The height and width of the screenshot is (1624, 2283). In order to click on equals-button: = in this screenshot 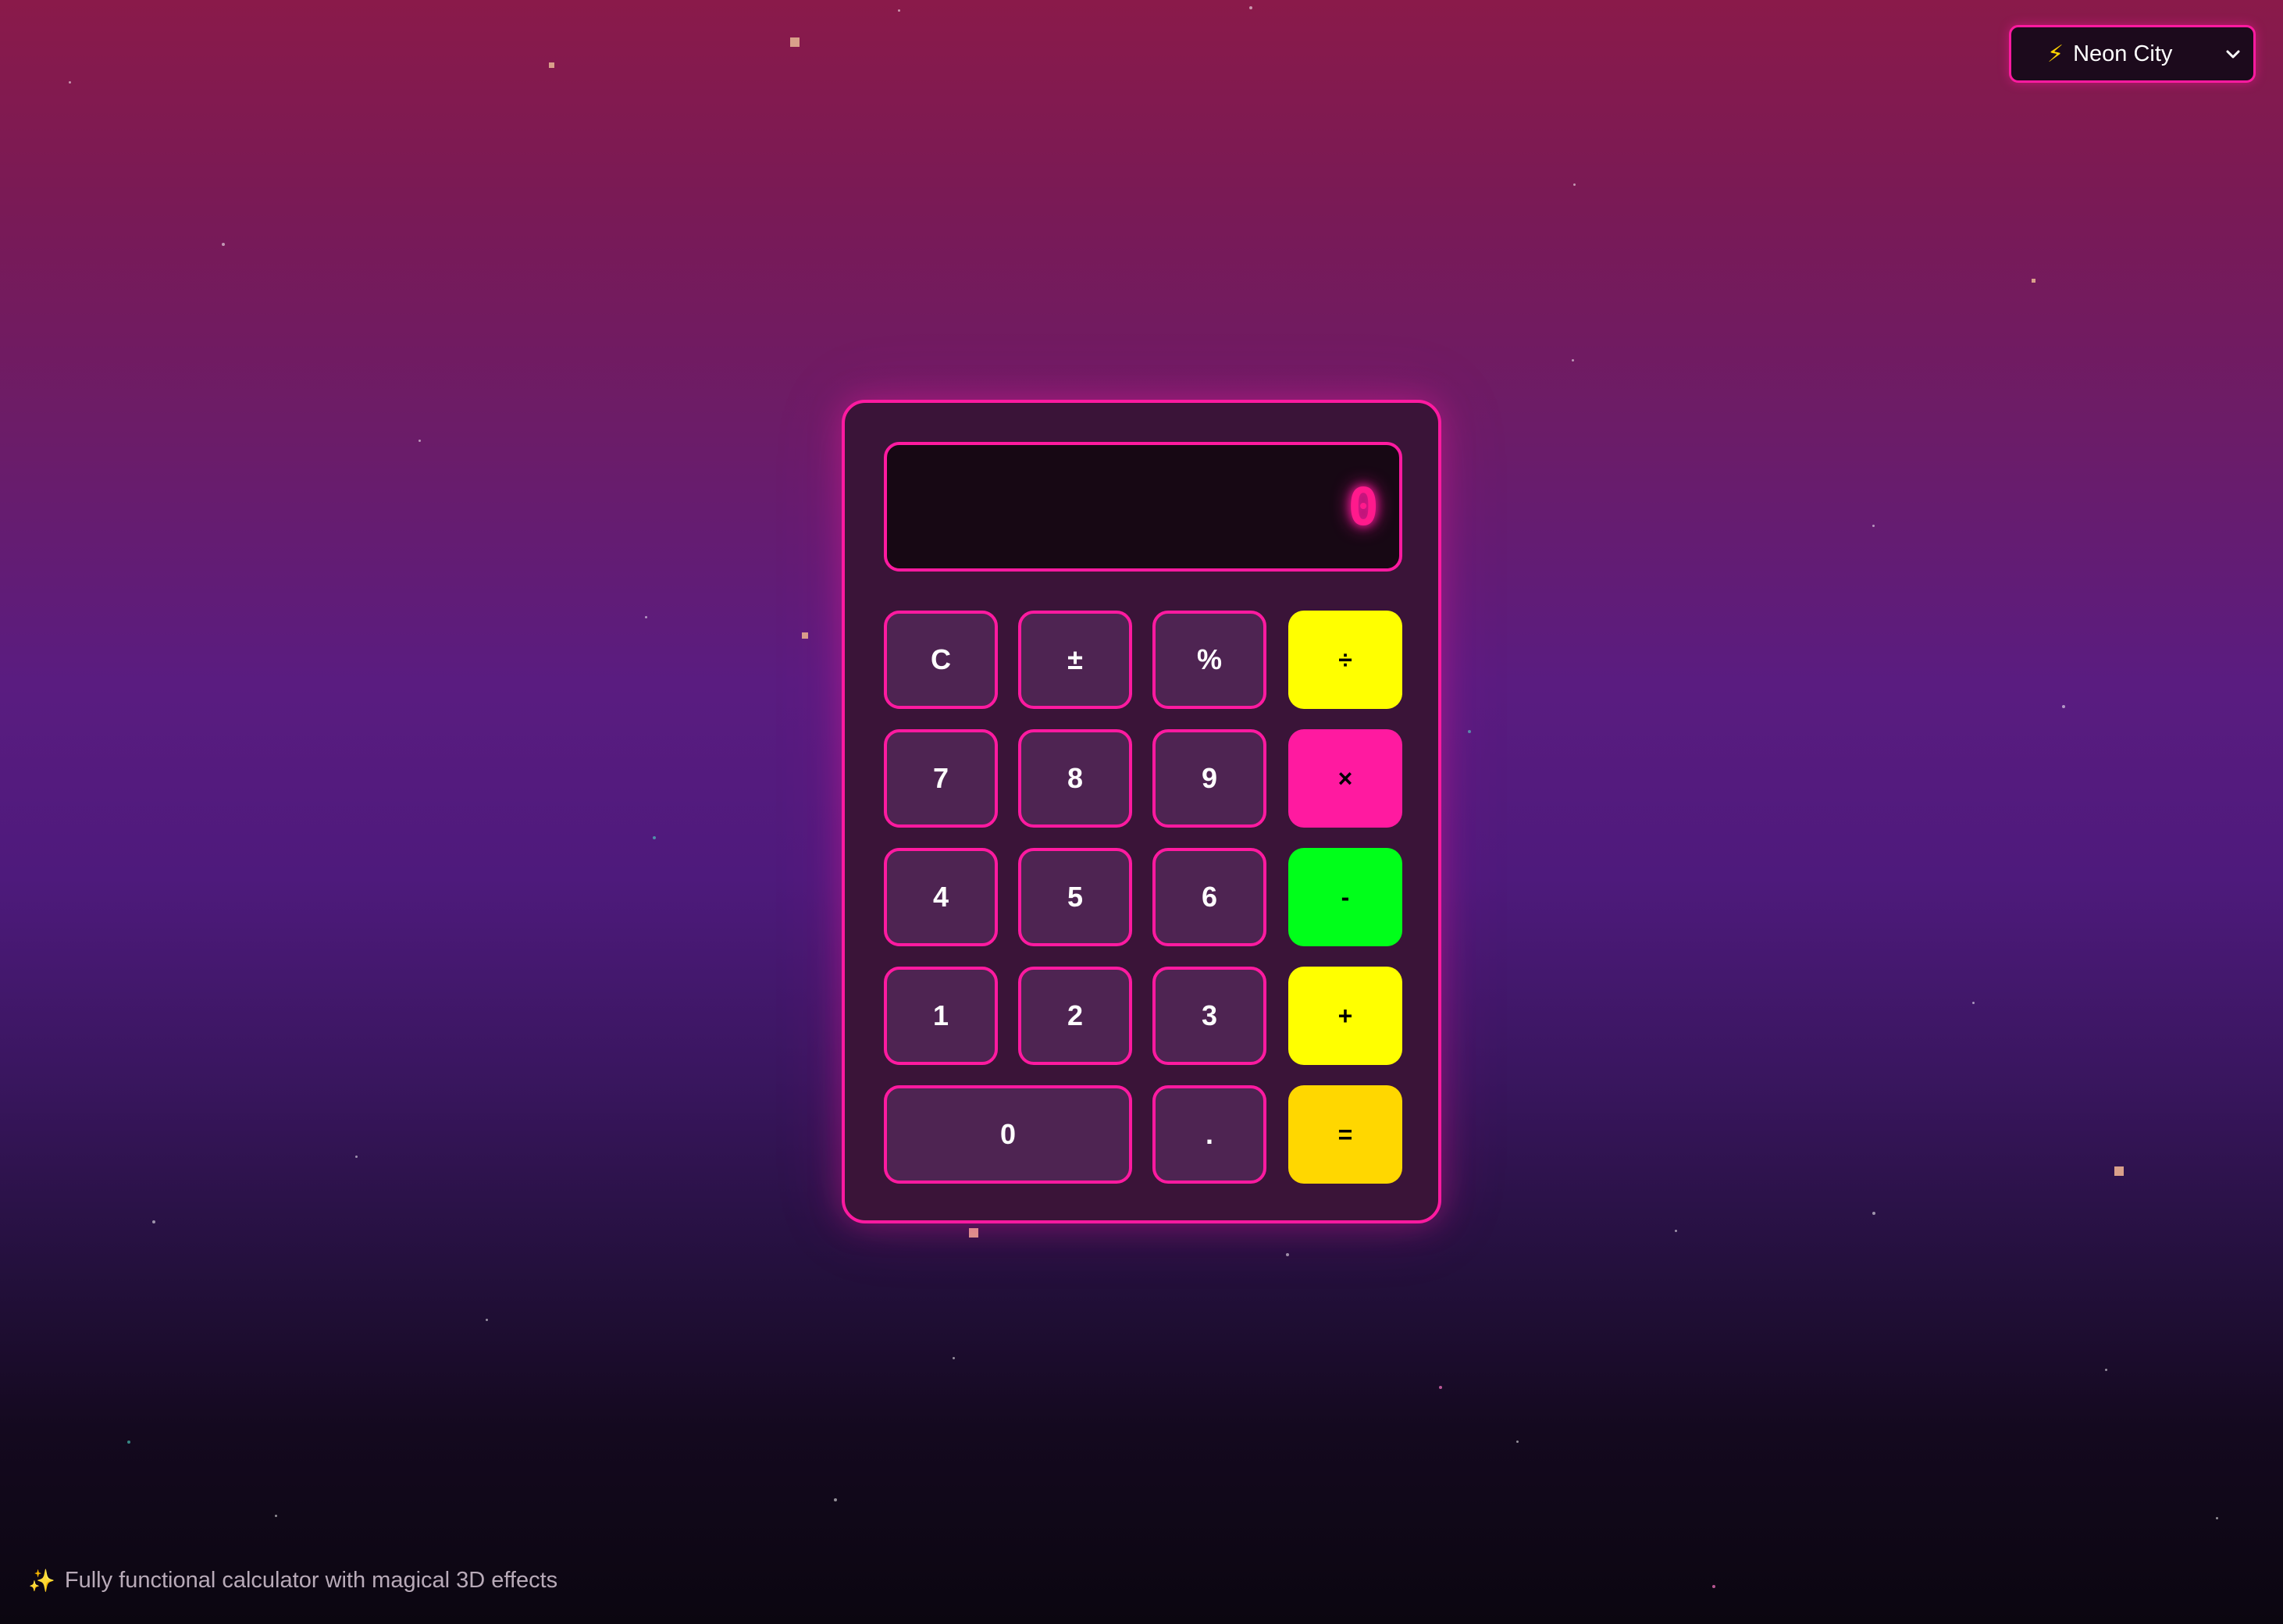, I will do `click(1345, 1134)`.